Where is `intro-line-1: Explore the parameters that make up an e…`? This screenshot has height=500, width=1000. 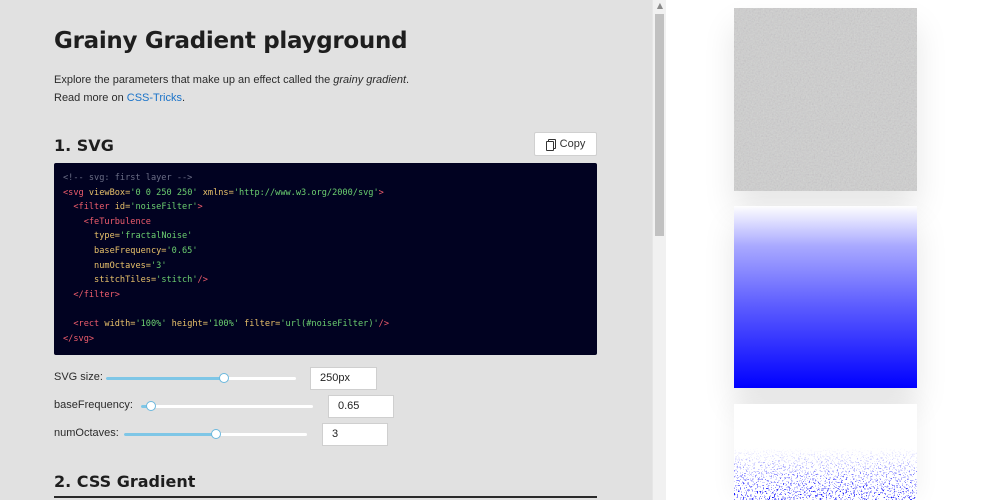
intro-line-1: Explore the parameters that make up an e… is located at coordinates (232, 80).